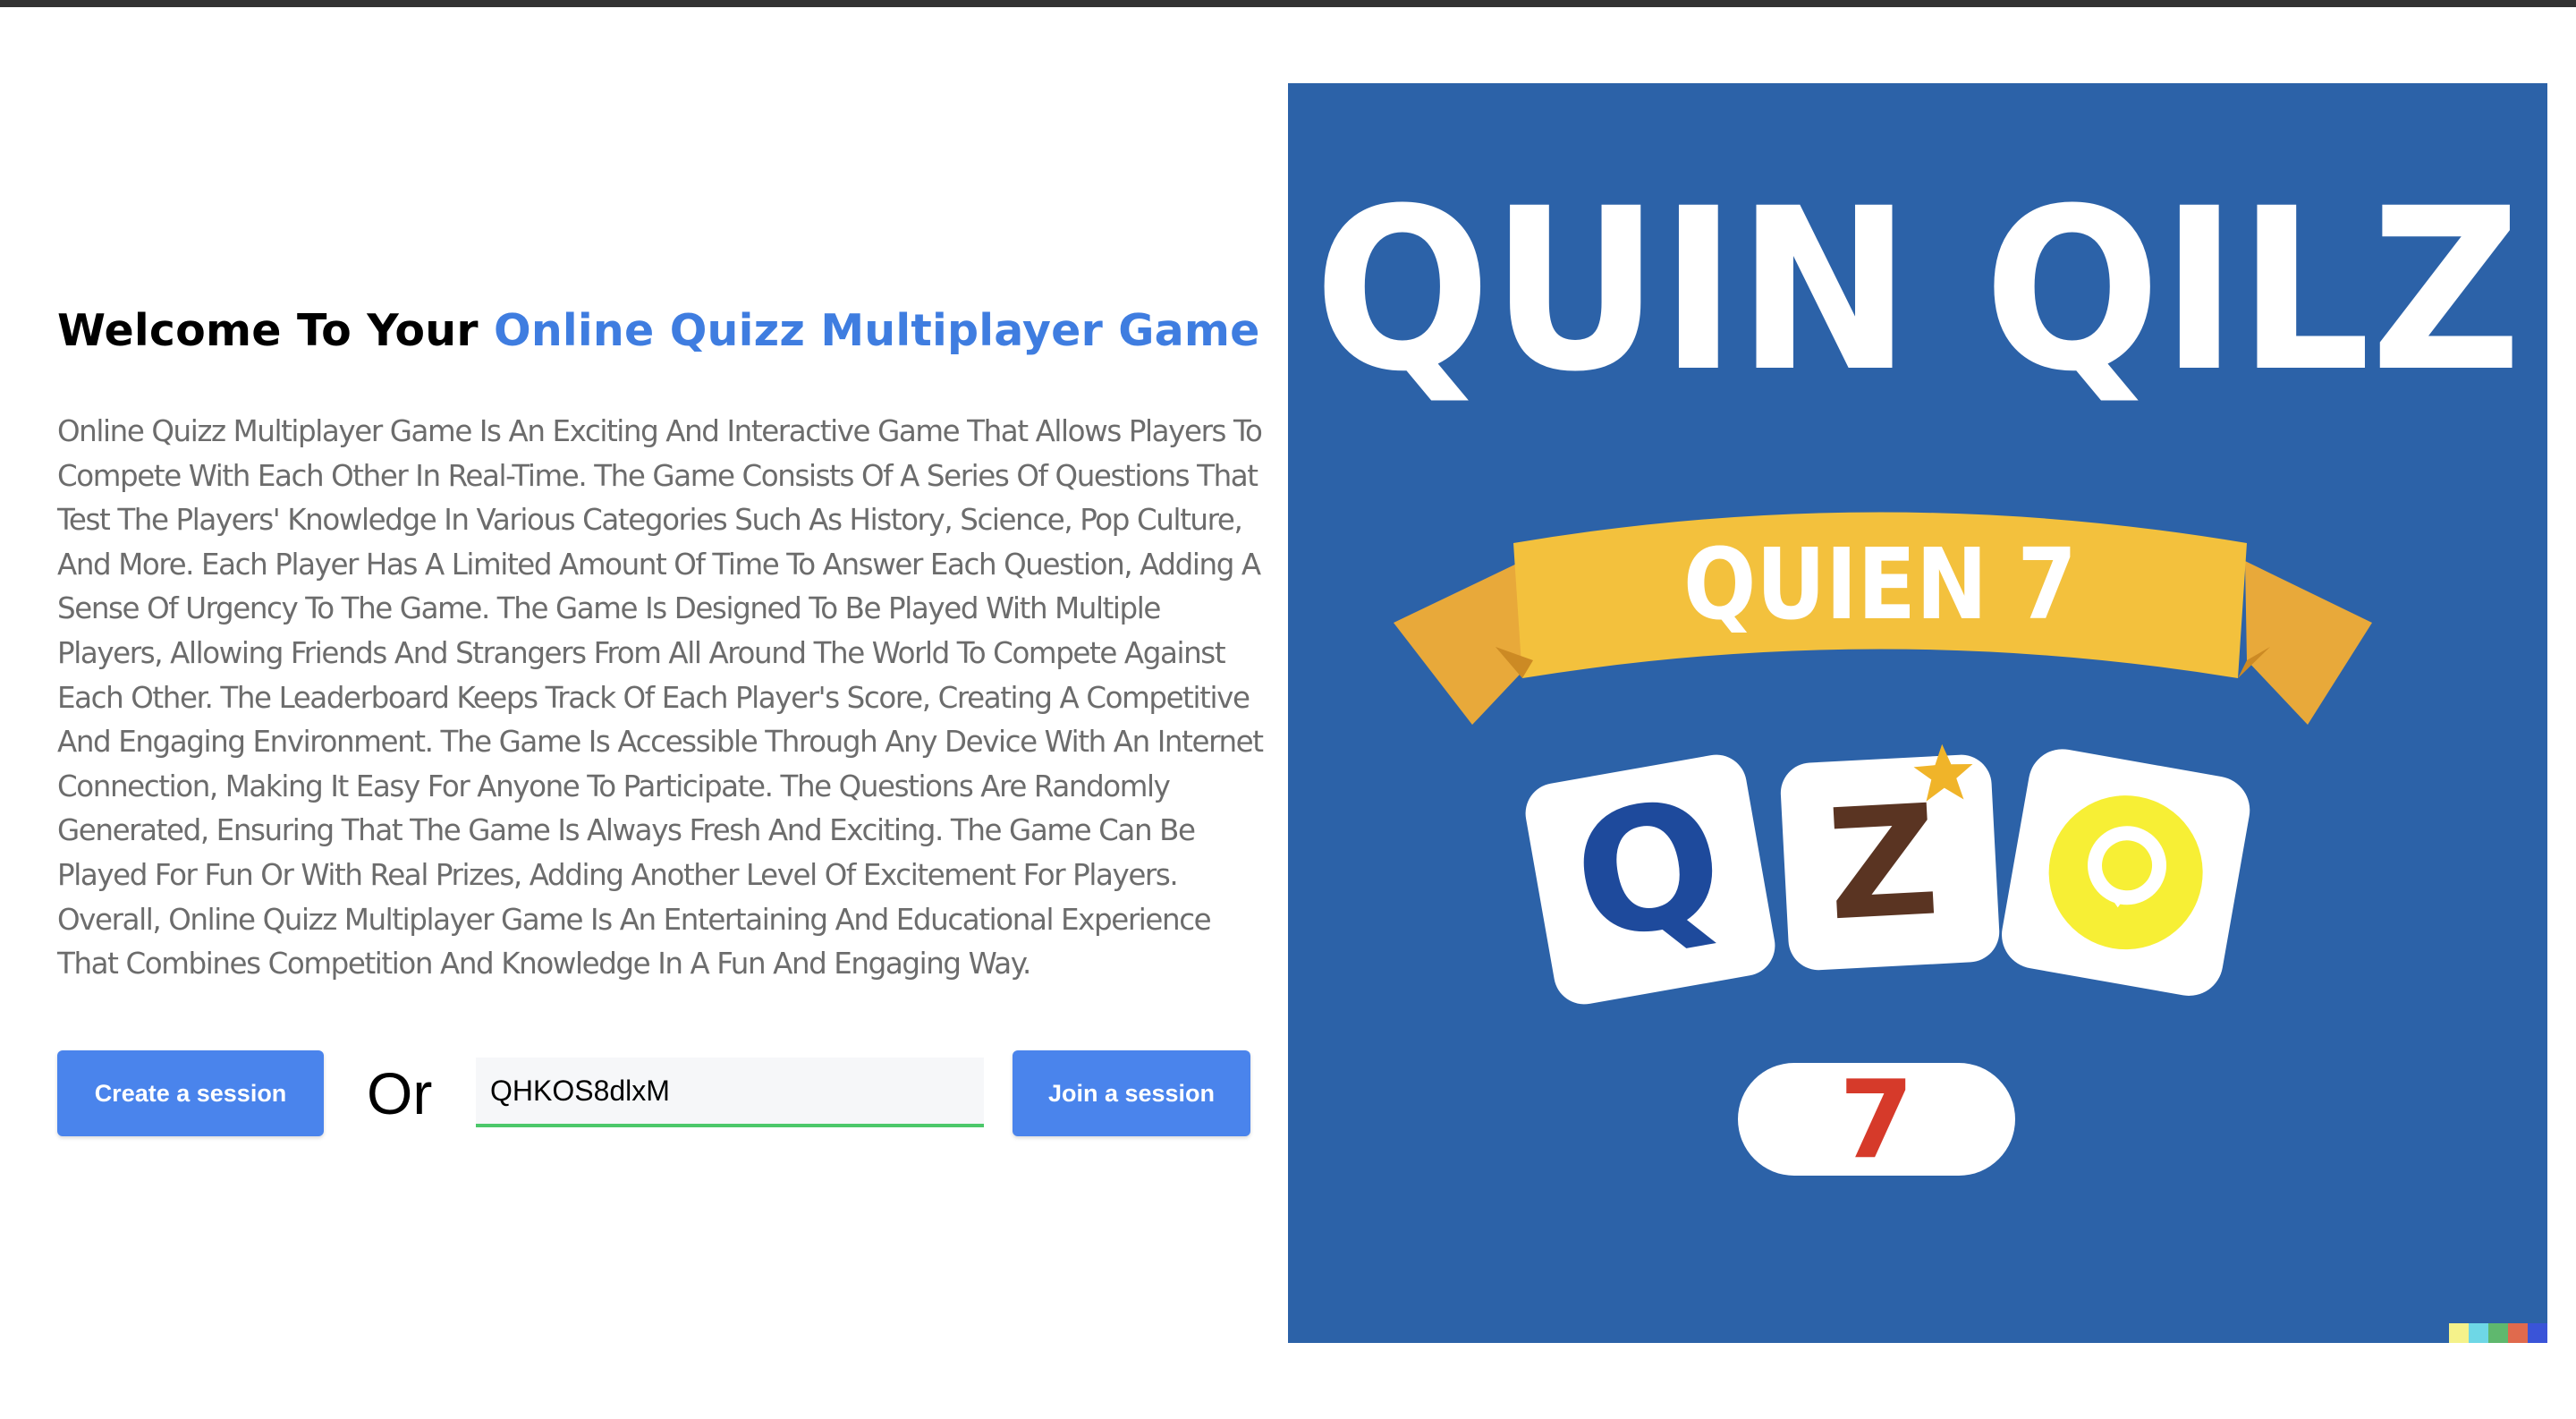 The image size is (2576, 1419). Describe the element at coordinates (1917, 290) in the screenshot. I see `big-title-text: QUIN QILZ` at that location.